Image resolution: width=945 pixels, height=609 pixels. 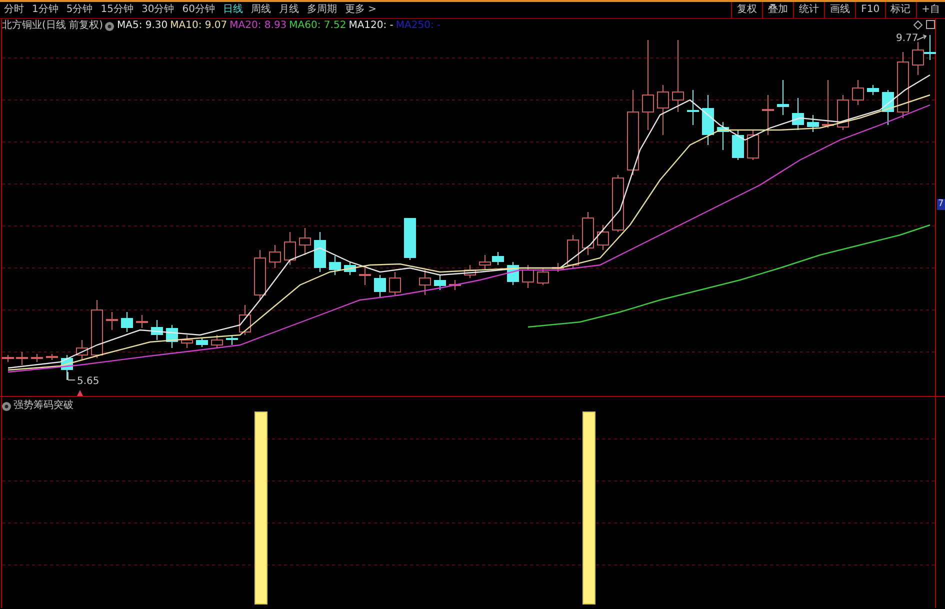 I want to click on moving-average-value: MA60: 7.52, so click(x=317, y=26).